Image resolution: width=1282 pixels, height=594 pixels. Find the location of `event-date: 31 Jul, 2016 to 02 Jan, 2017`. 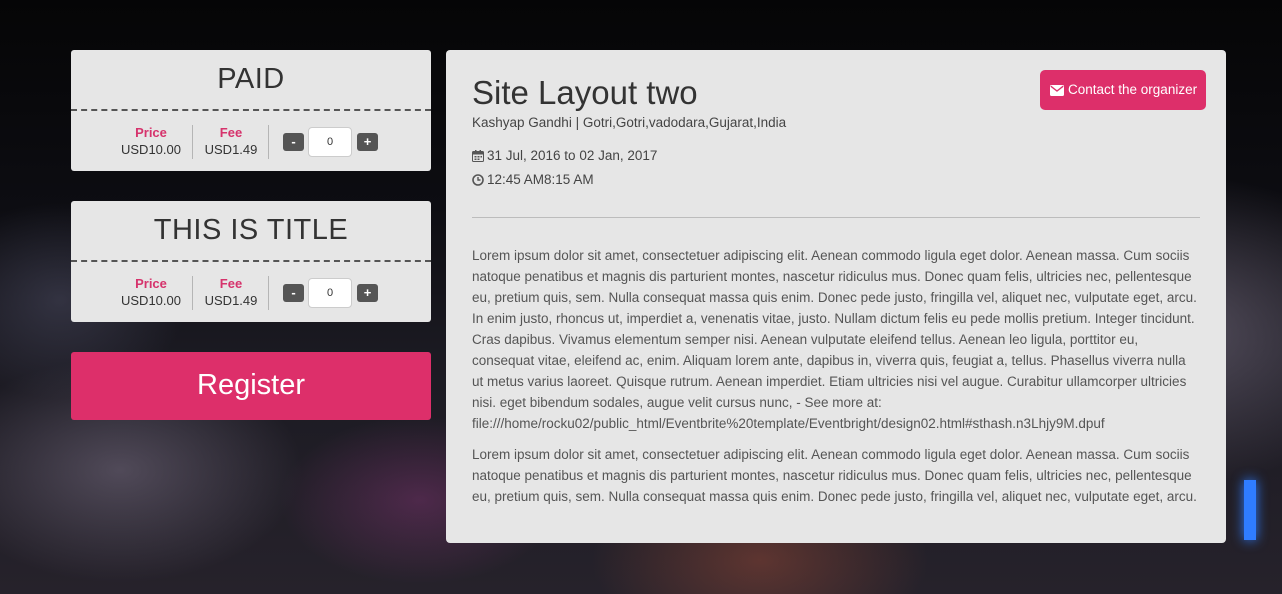

event-date: 31 Jul, 2016 to 02 Jan, 2017 is located at coordinates (564, 156).